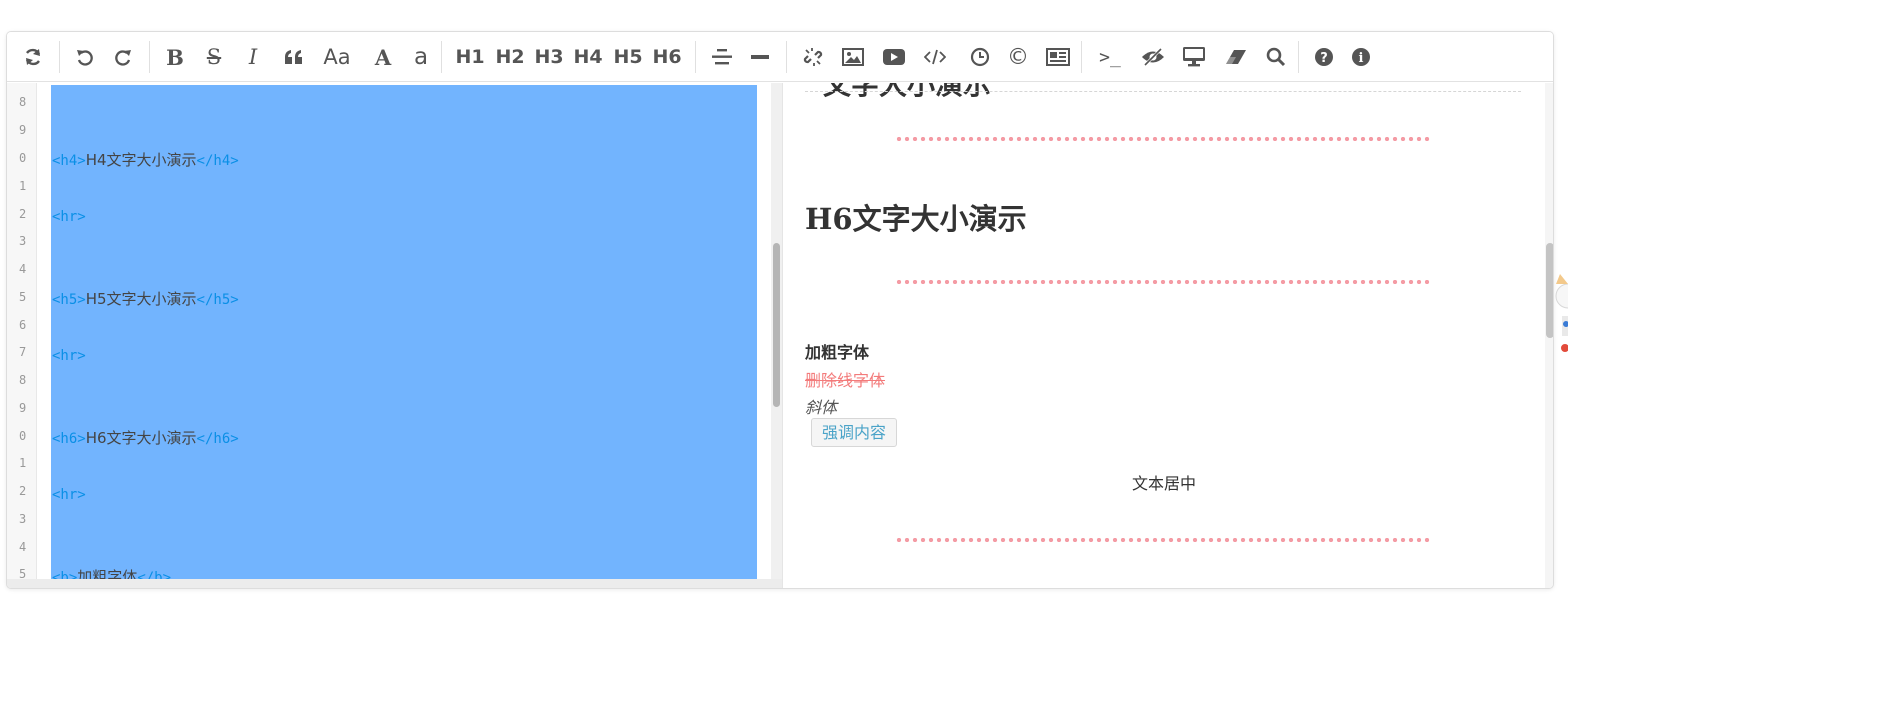  What do you see at coordinates (894, 57) in the screenshot?
I see `video-icon` at bounding box center [894, 57].